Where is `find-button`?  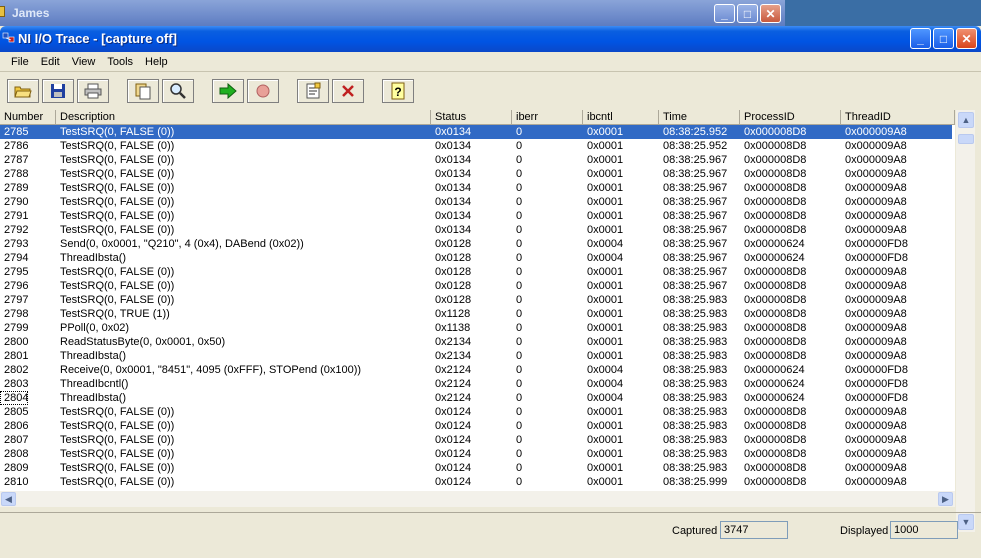
find-button is located at coordinates (178, 91).